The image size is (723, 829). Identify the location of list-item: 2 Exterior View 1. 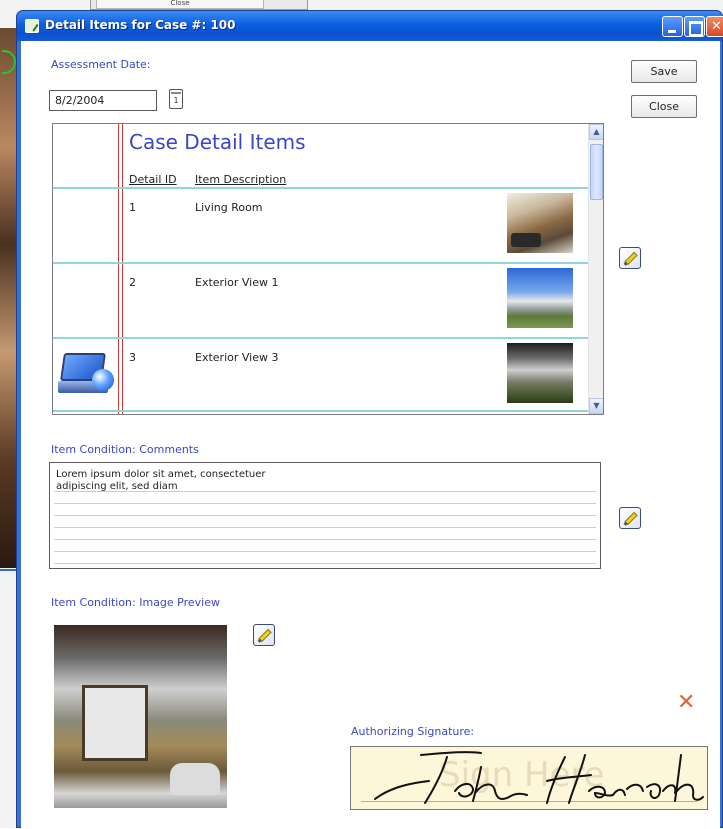
(320, 301).